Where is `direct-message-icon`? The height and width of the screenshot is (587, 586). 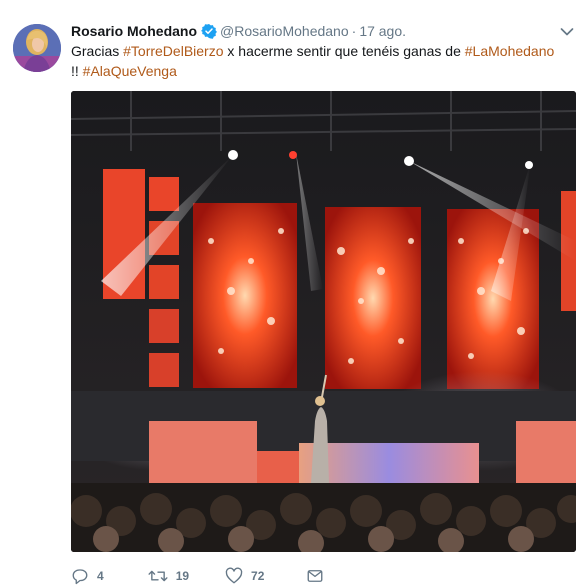
direct-message-icon is located at coordinates (315, 576).